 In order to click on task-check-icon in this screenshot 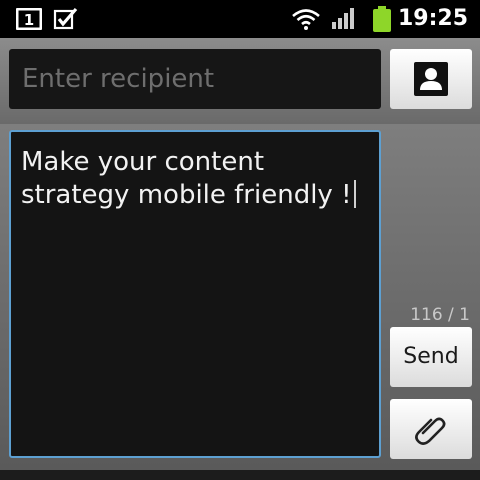, I will do `click(66, 19)`.